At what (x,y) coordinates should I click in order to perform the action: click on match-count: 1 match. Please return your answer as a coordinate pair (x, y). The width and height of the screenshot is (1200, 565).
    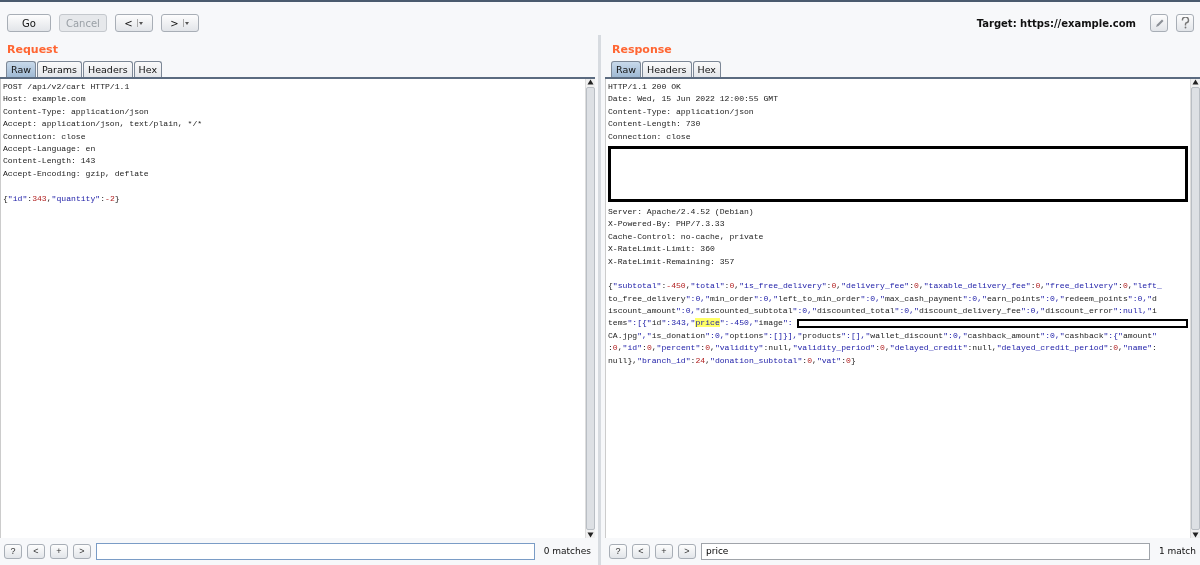
    Looking at the image, I should click on (1177, 551).